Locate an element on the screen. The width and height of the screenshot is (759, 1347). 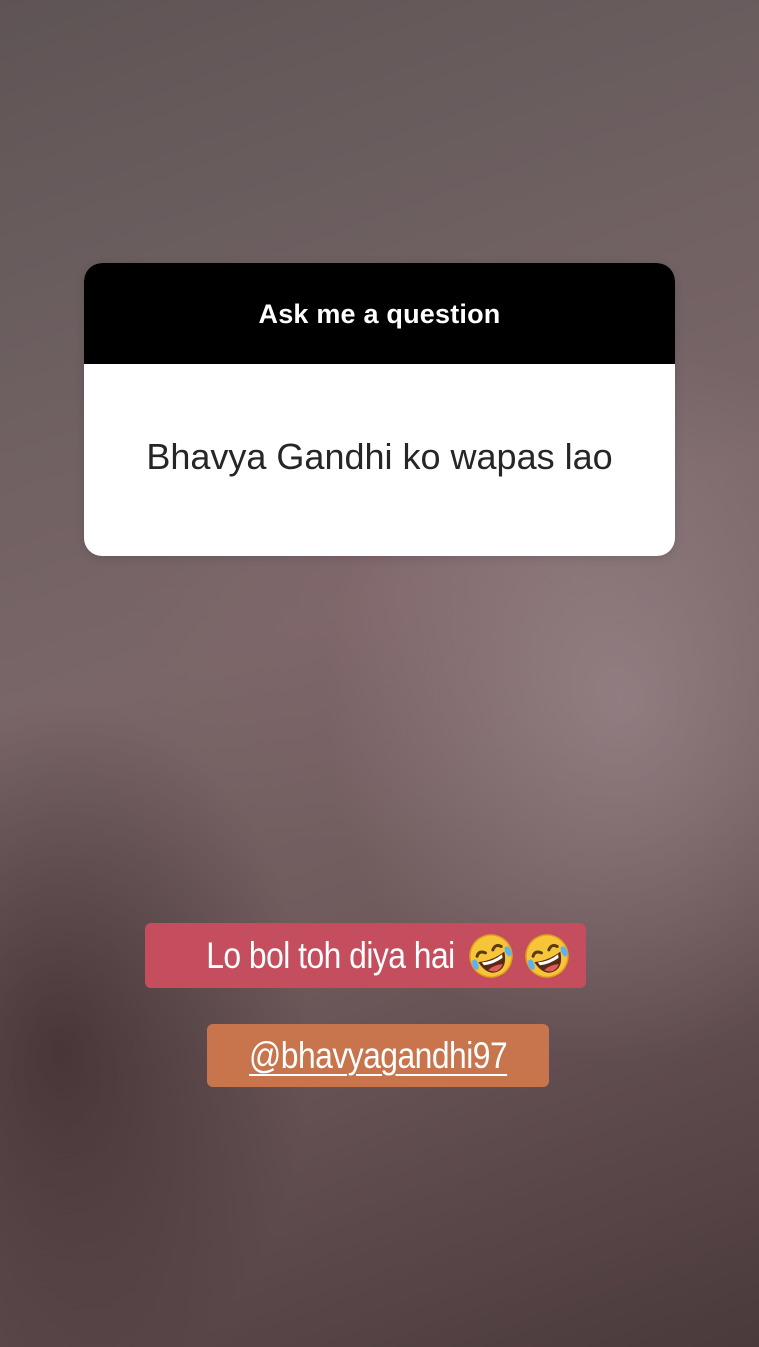
mention-sticker: @bhavyagandhi97 is located at coordinates (378, 1055).